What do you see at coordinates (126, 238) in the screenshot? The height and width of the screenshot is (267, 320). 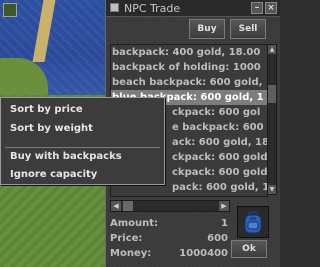 I see `price-label: Price:` at bounding box center [126, 238].